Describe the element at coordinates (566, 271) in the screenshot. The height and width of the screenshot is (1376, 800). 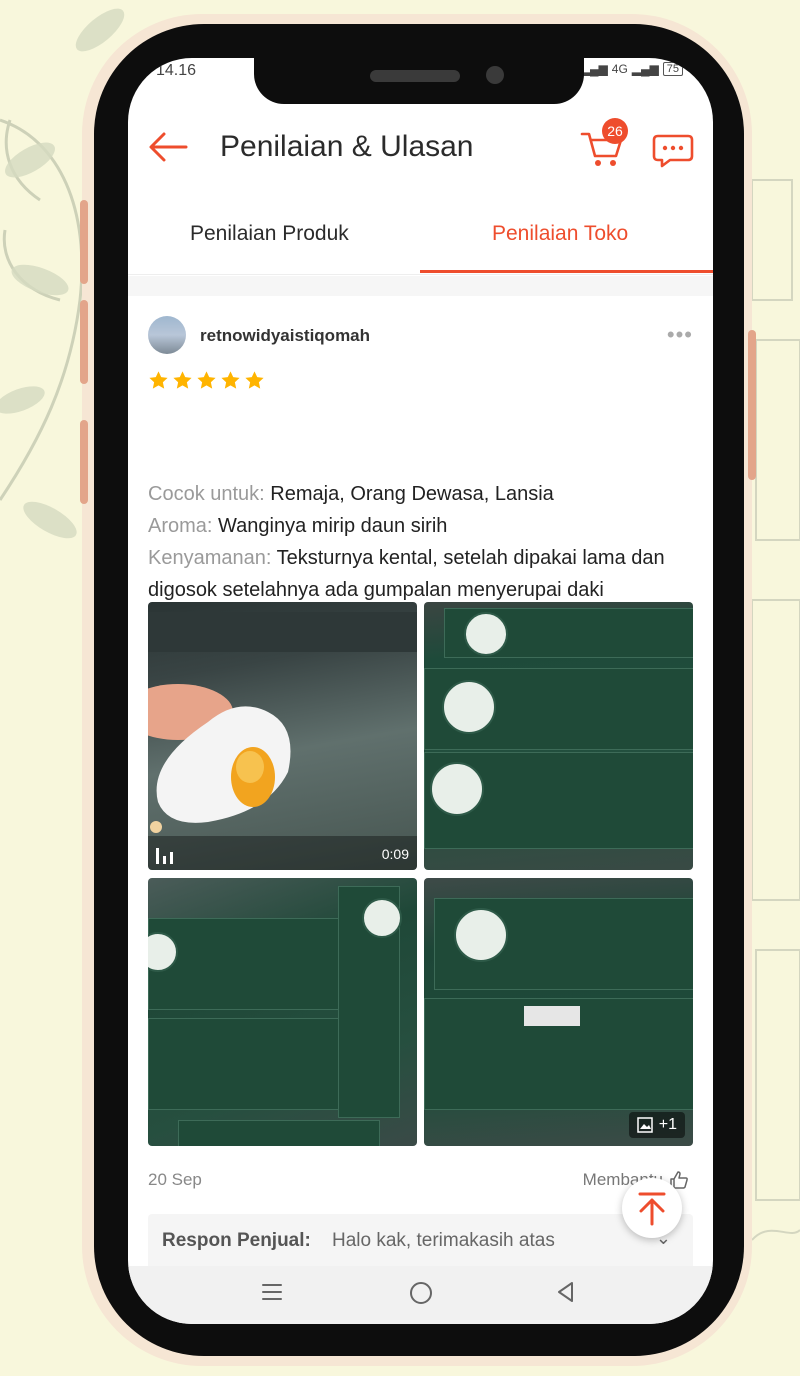
I see `active-tab-indicator` at that location.